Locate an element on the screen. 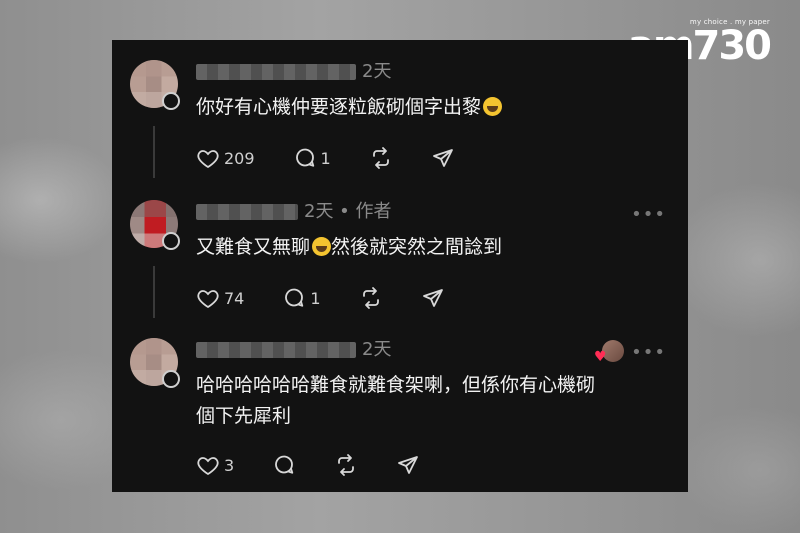  comment-text: 哈哈哈哈哈哈難食就難食架喇，但係你有心機砌 個下先犀利 is located at coordinates (395, 401).